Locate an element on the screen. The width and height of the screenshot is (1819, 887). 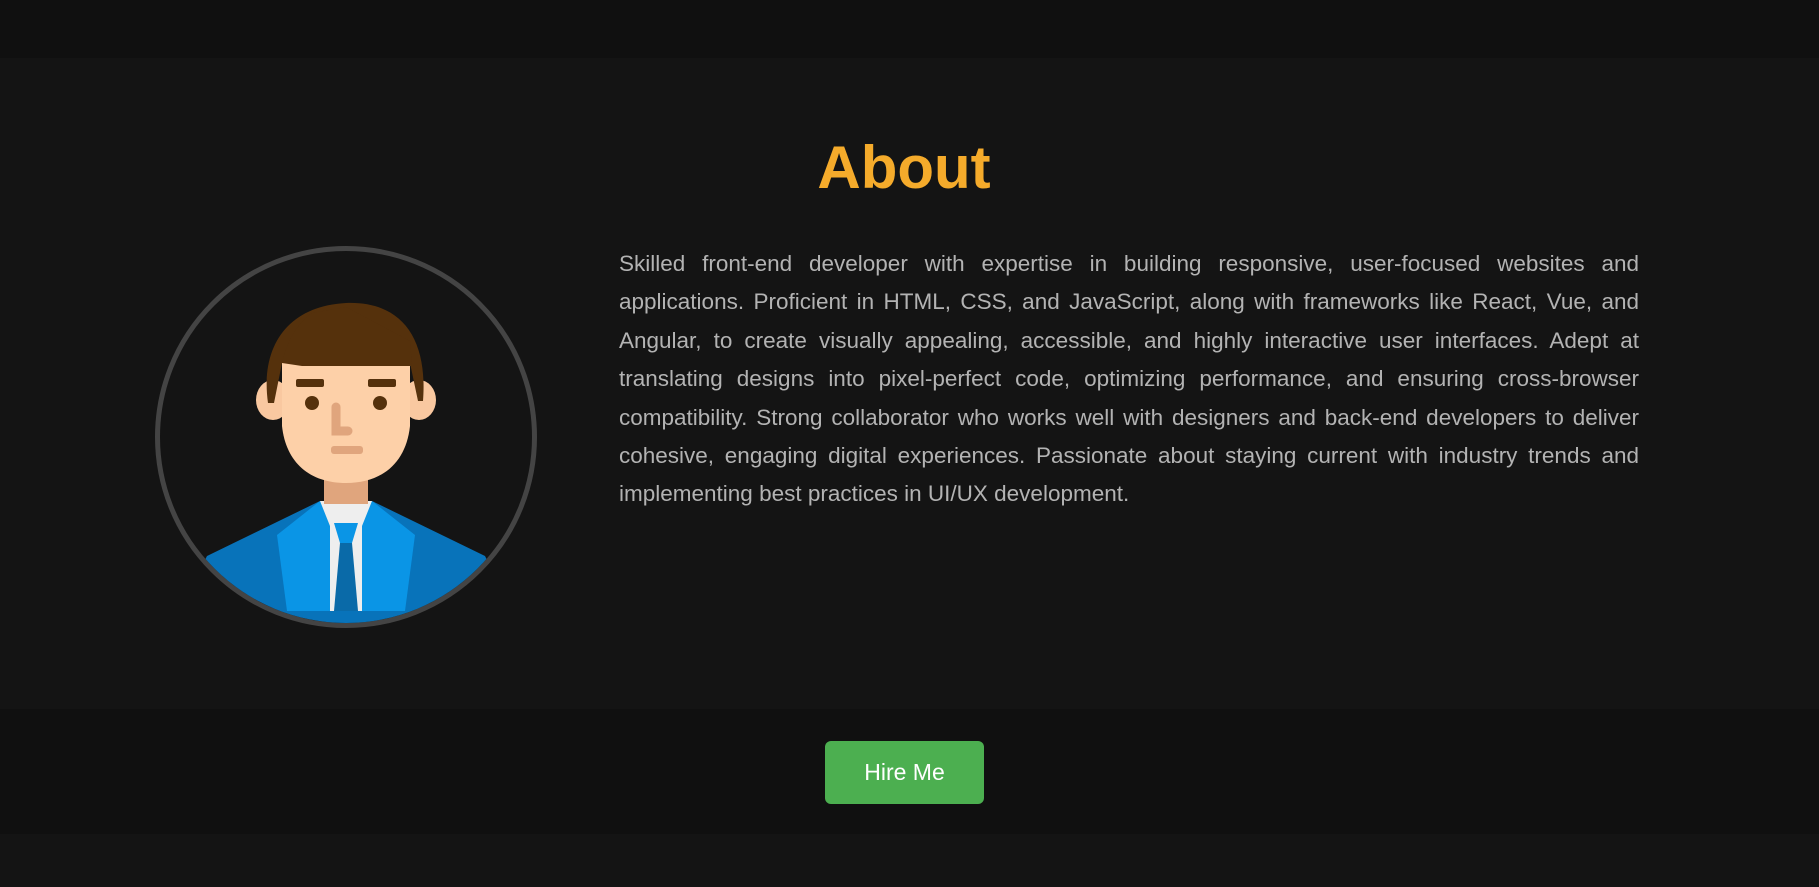
cta-bar: Hire Me is located at coordinates (909, 771).